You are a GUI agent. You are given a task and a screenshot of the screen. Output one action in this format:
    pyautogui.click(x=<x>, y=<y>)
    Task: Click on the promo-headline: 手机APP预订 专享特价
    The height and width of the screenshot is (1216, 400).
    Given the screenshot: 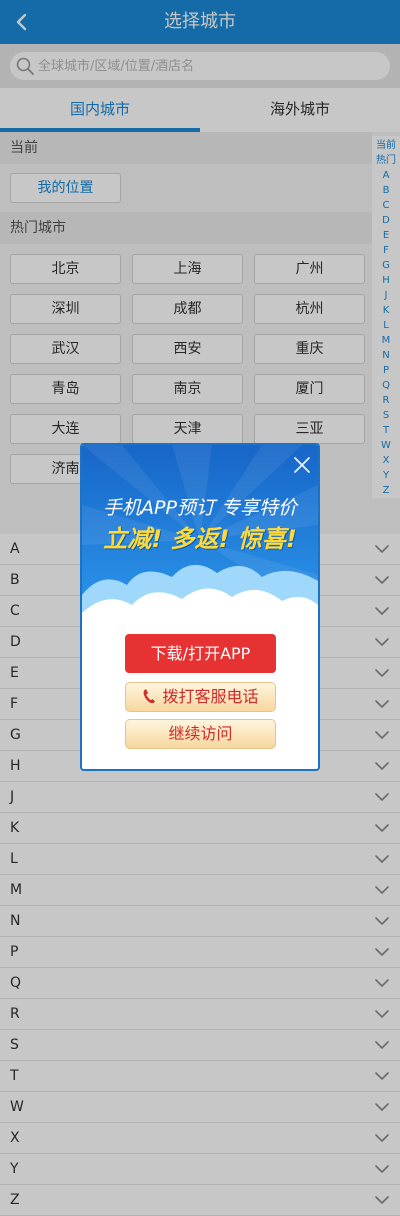 What is the action you would take?
    pyautogui.click(x=200, y=508)
    